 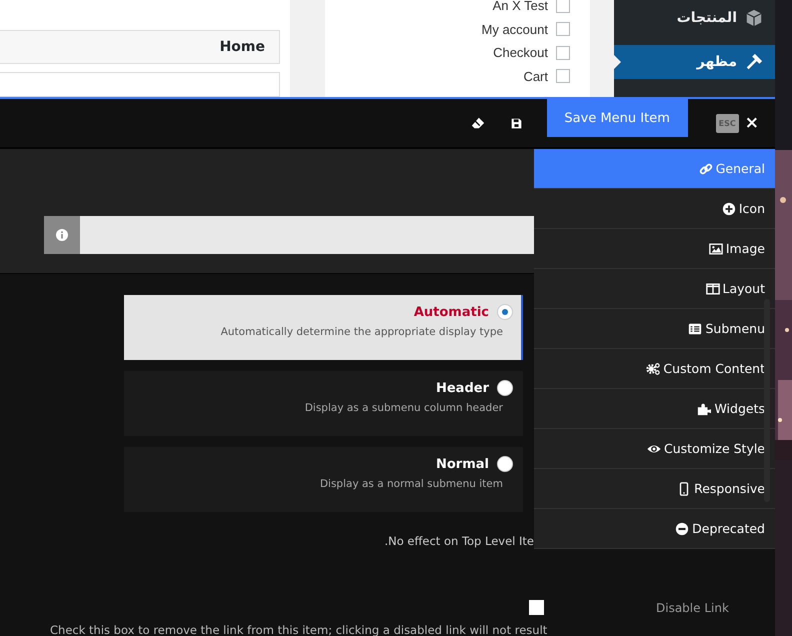 I want to click on settings-tab: Customize Style, so click(x=654, y=449).